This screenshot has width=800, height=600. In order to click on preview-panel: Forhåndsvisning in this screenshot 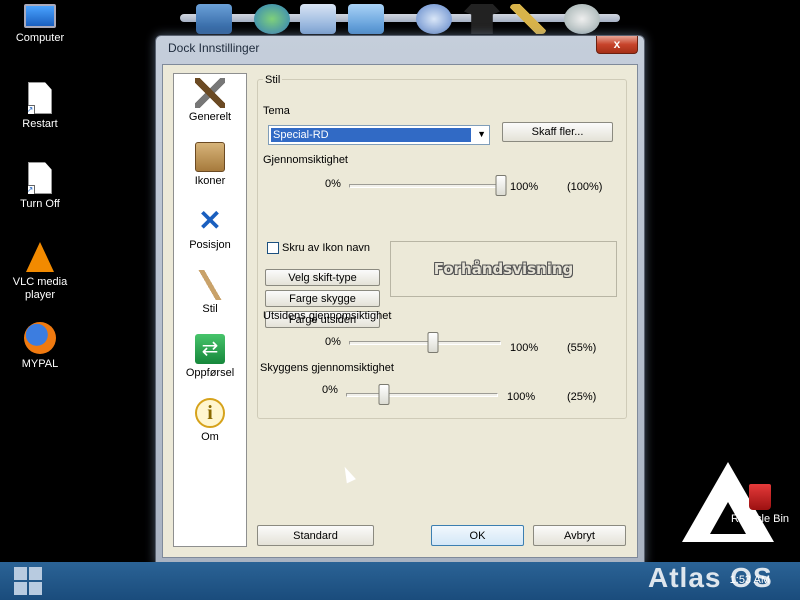, I will do `click(503, 269)`.